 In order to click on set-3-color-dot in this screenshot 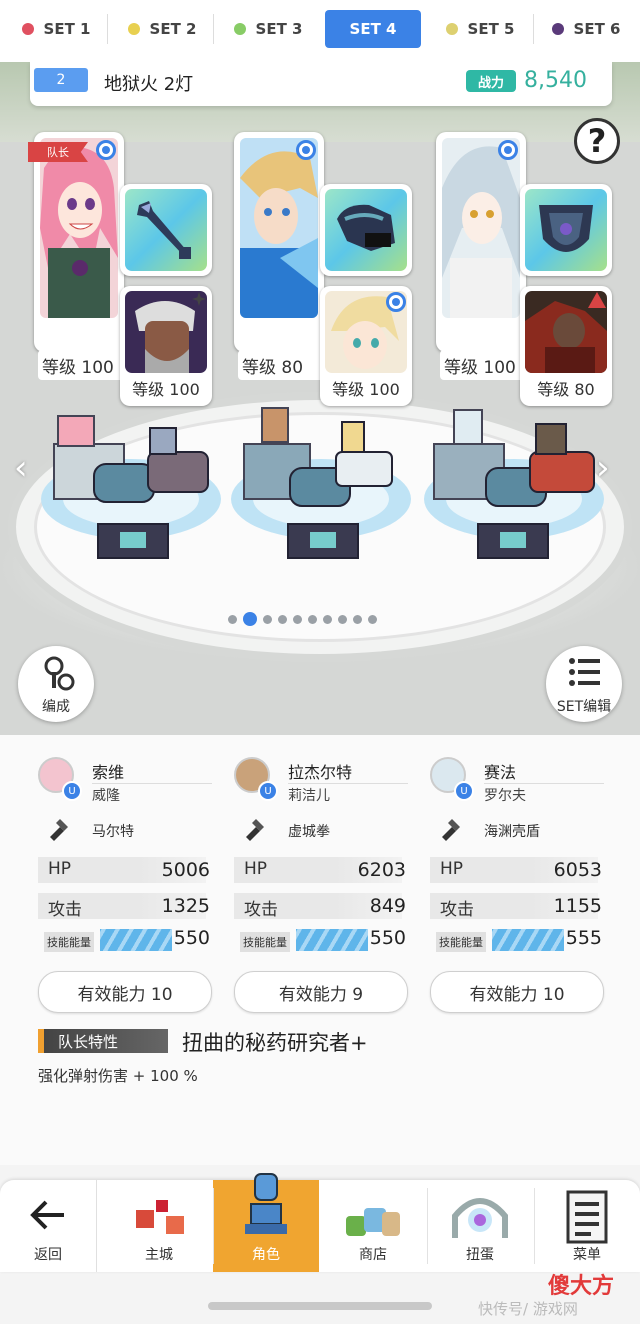, I will do `click(239, 29)`.